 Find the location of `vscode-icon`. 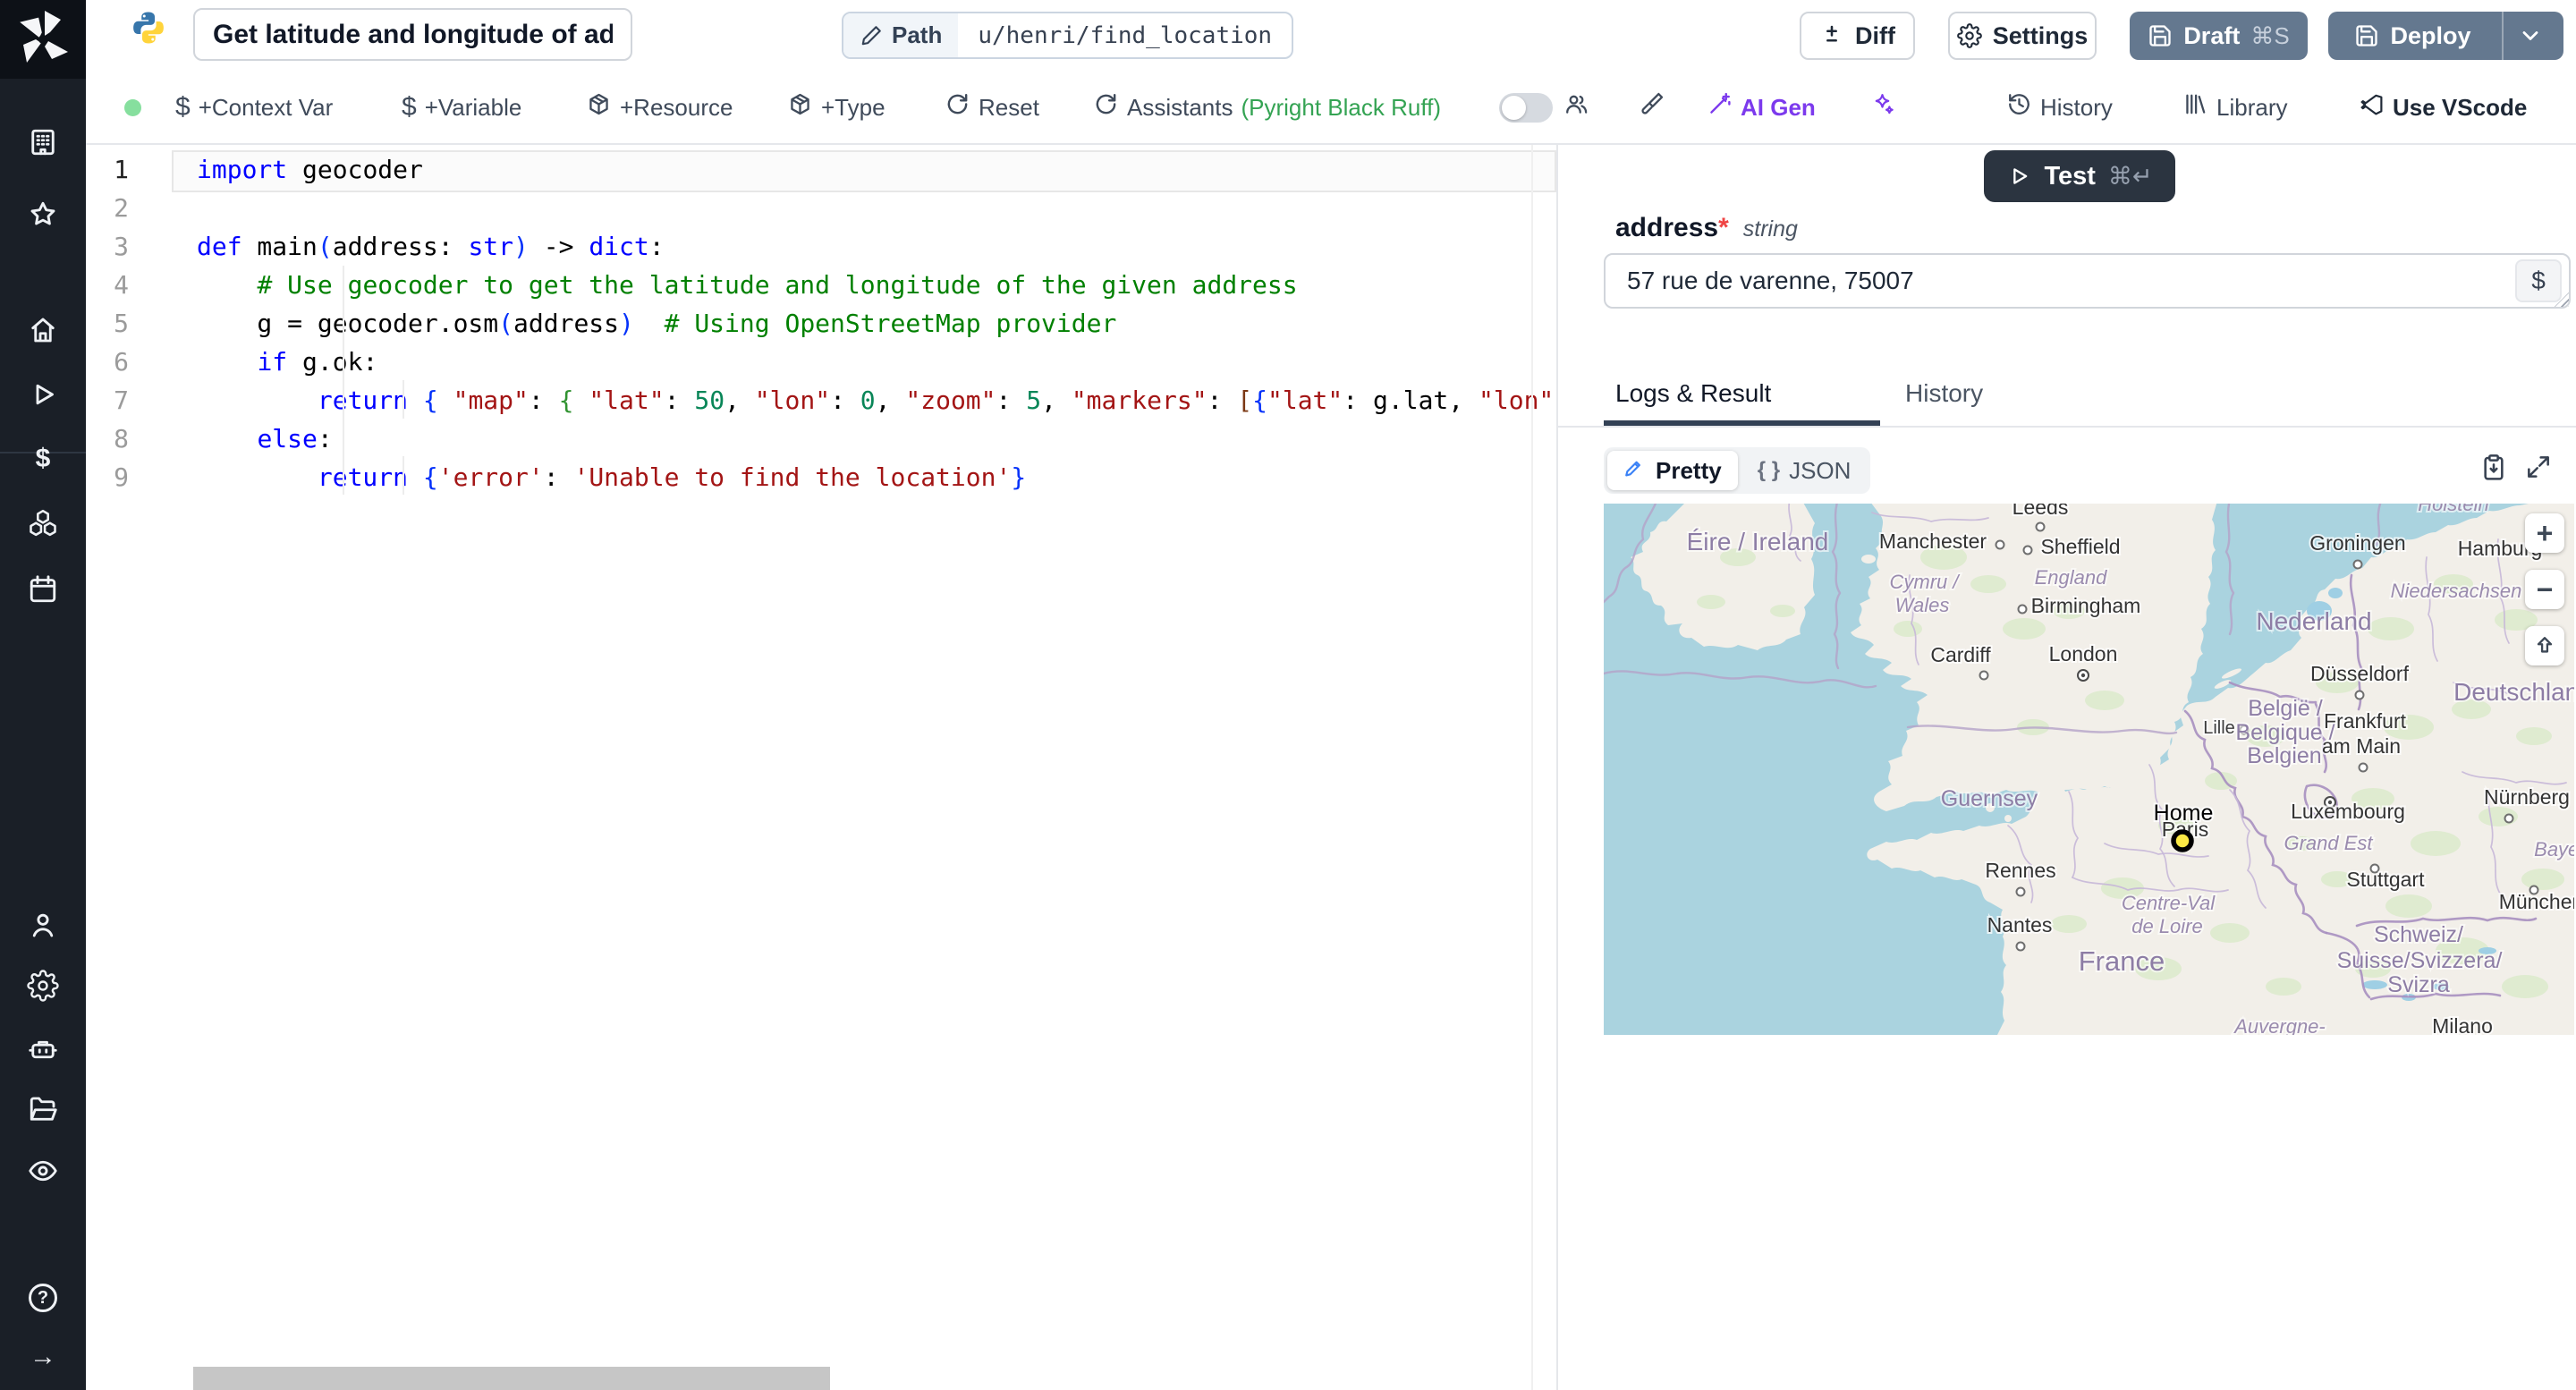

vscode-icon is located at coordinates (2372, 107).